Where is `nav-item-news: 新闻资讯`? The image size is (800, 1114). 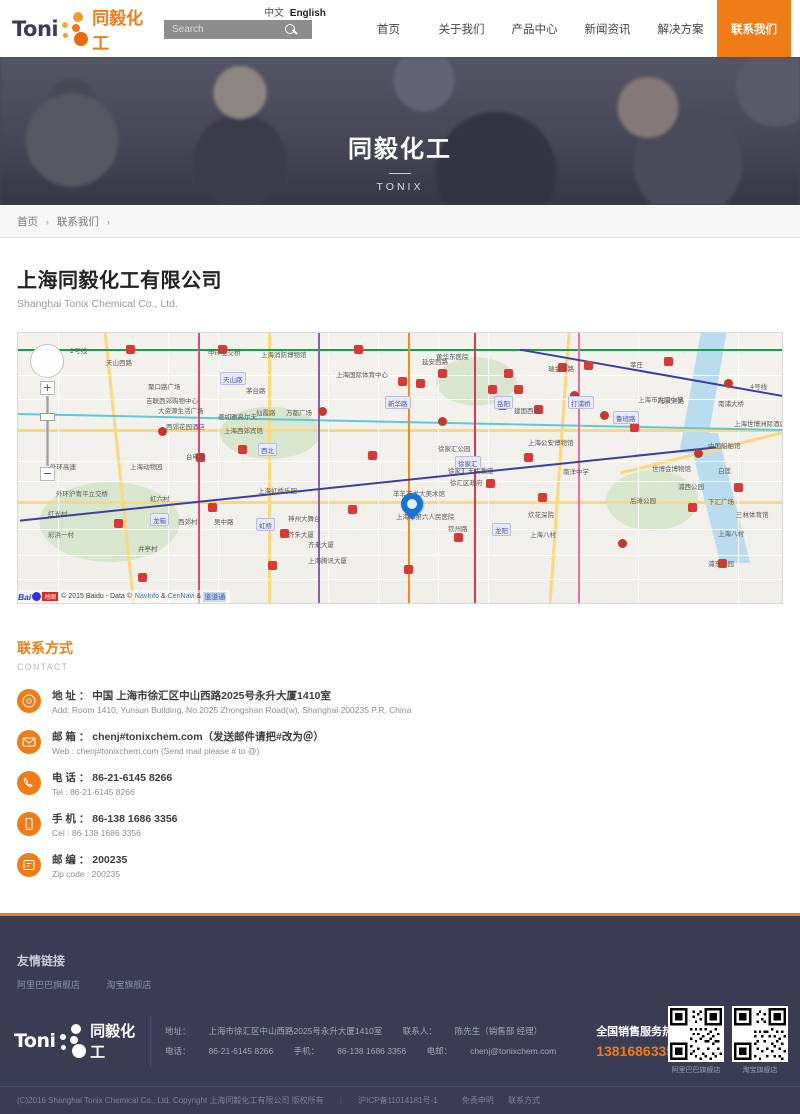 nav-item-news: 新闻资讯 is located at coordinates (607, 28).